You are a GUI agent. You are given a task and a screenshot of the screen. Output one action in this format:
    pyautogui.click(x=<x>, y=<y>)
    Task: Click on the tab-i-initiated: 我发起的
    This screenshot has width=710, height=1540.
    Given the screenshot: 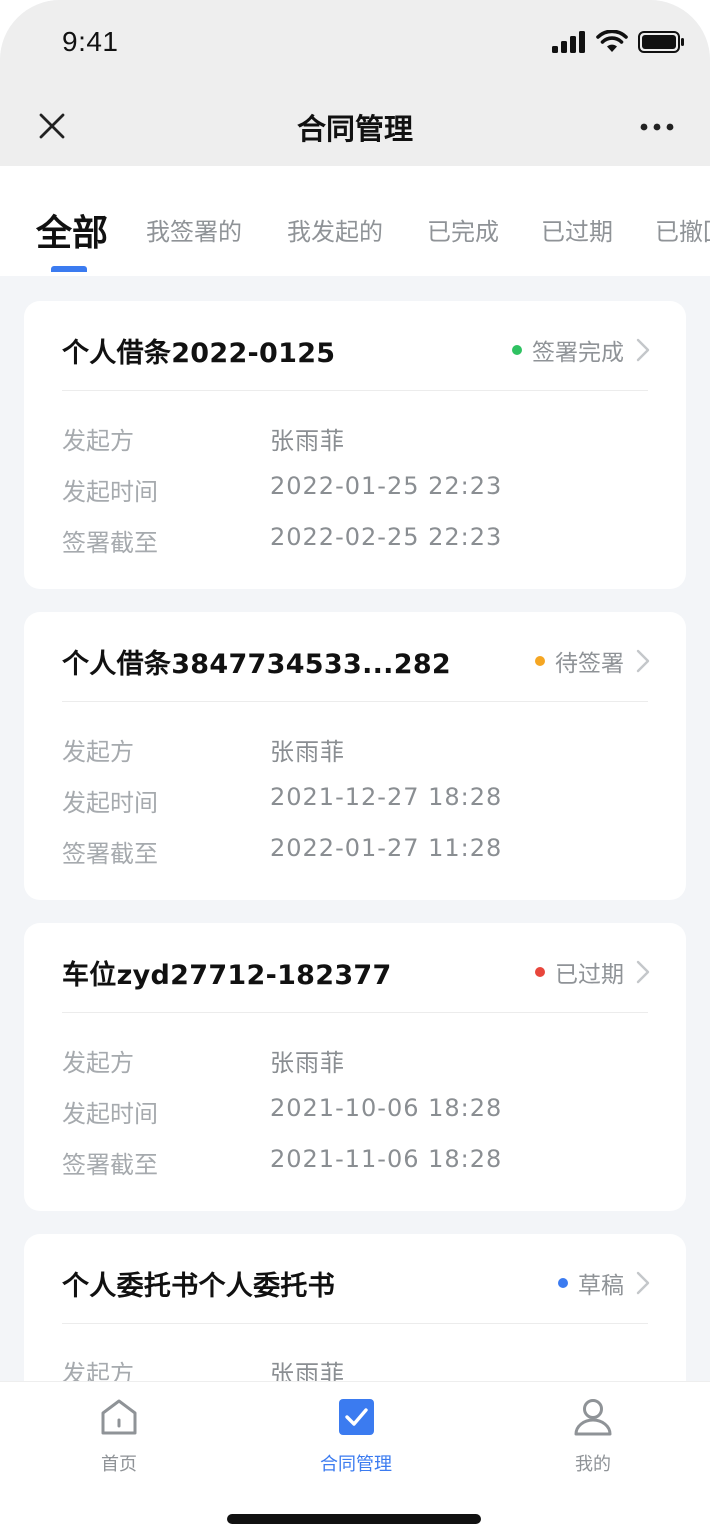 What is the action you would take?
    pyautogui.click(x=335, y=229)
    